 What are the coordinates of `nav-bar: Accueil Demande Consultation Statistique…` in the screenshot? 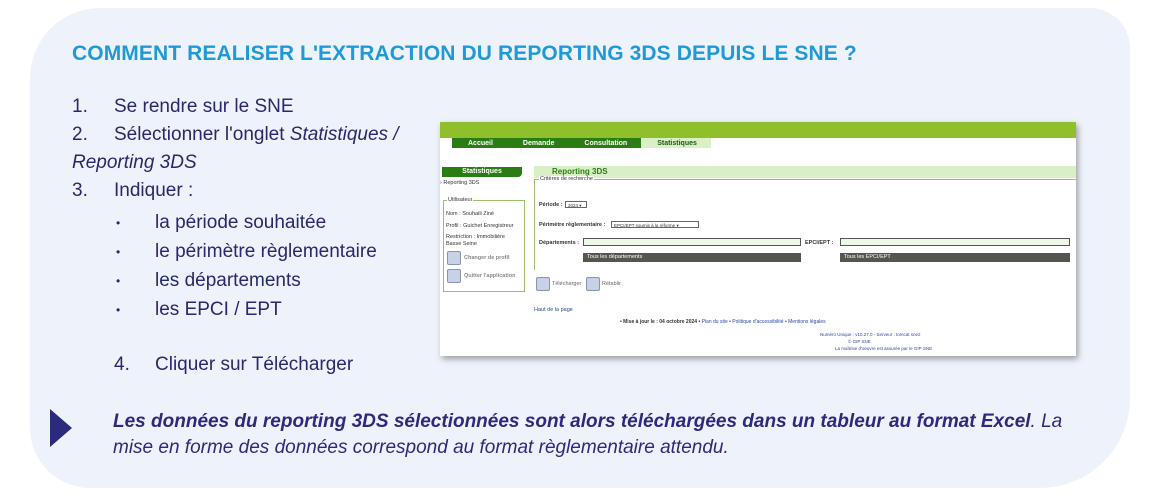 It's located at (581, 143).